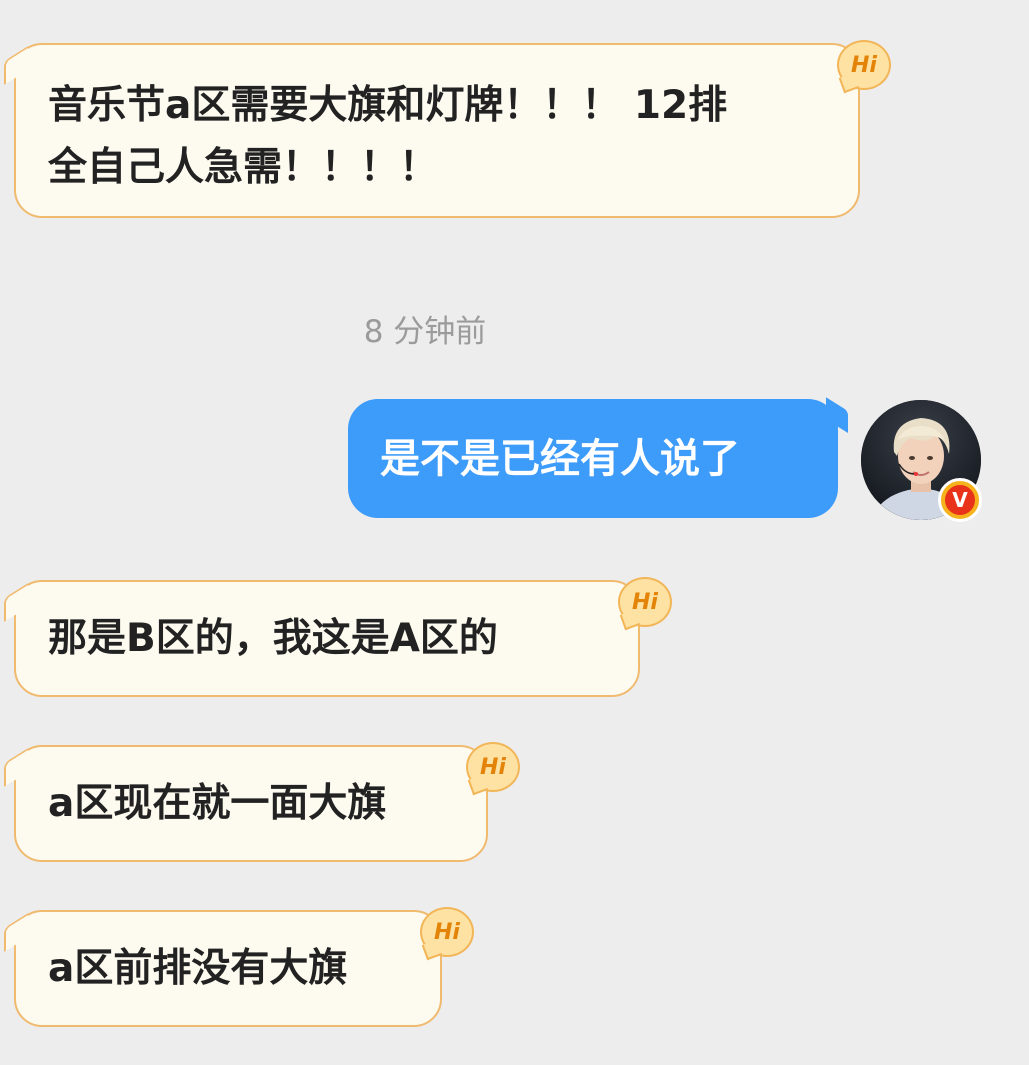 This screenshot has height=1065, width=1029. Describe the element at coordinates (388, 105) in the screenshot. I see `message-line-1: 音乐节a区需要大旗和灯牌！！！ 12排` at that location.